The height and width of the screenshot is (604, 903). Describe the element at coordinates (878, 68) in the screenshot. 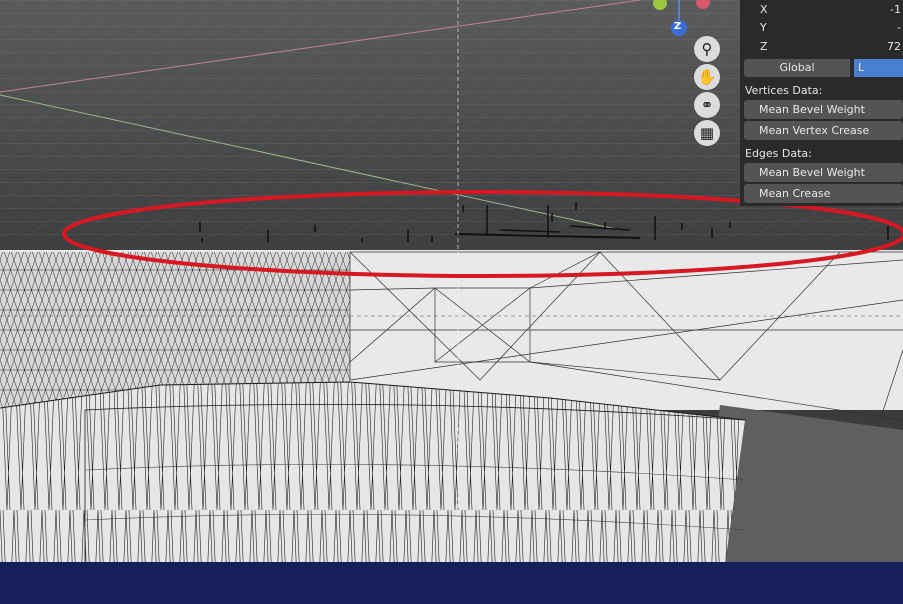

I see `local-toggle: L` at that location.